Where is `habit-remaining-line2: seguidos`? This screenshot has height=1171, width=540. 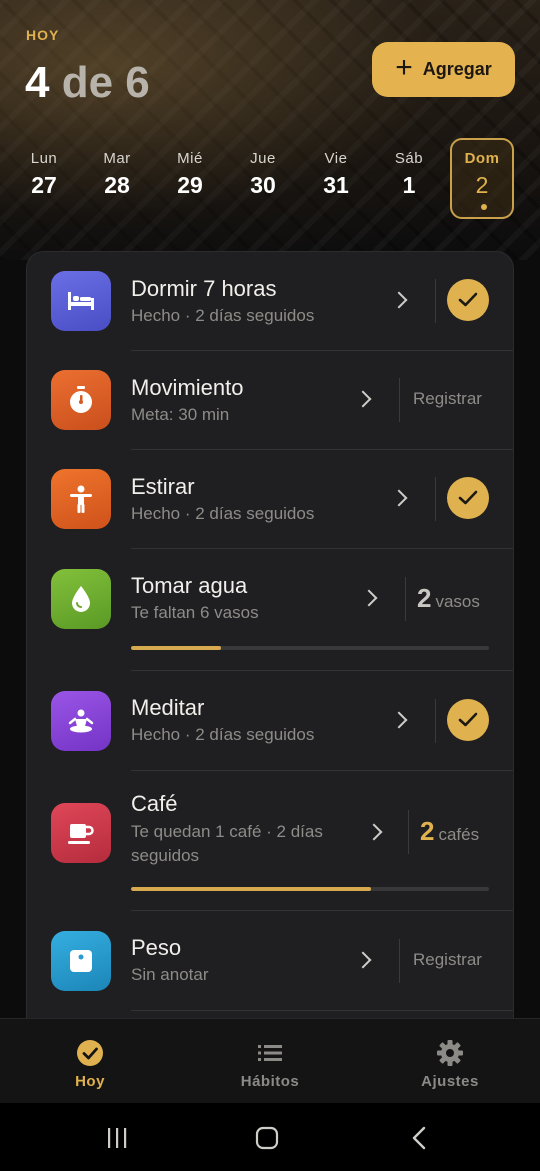 habit-remaining-line2: seguidos is located at coordinates (165, 855).